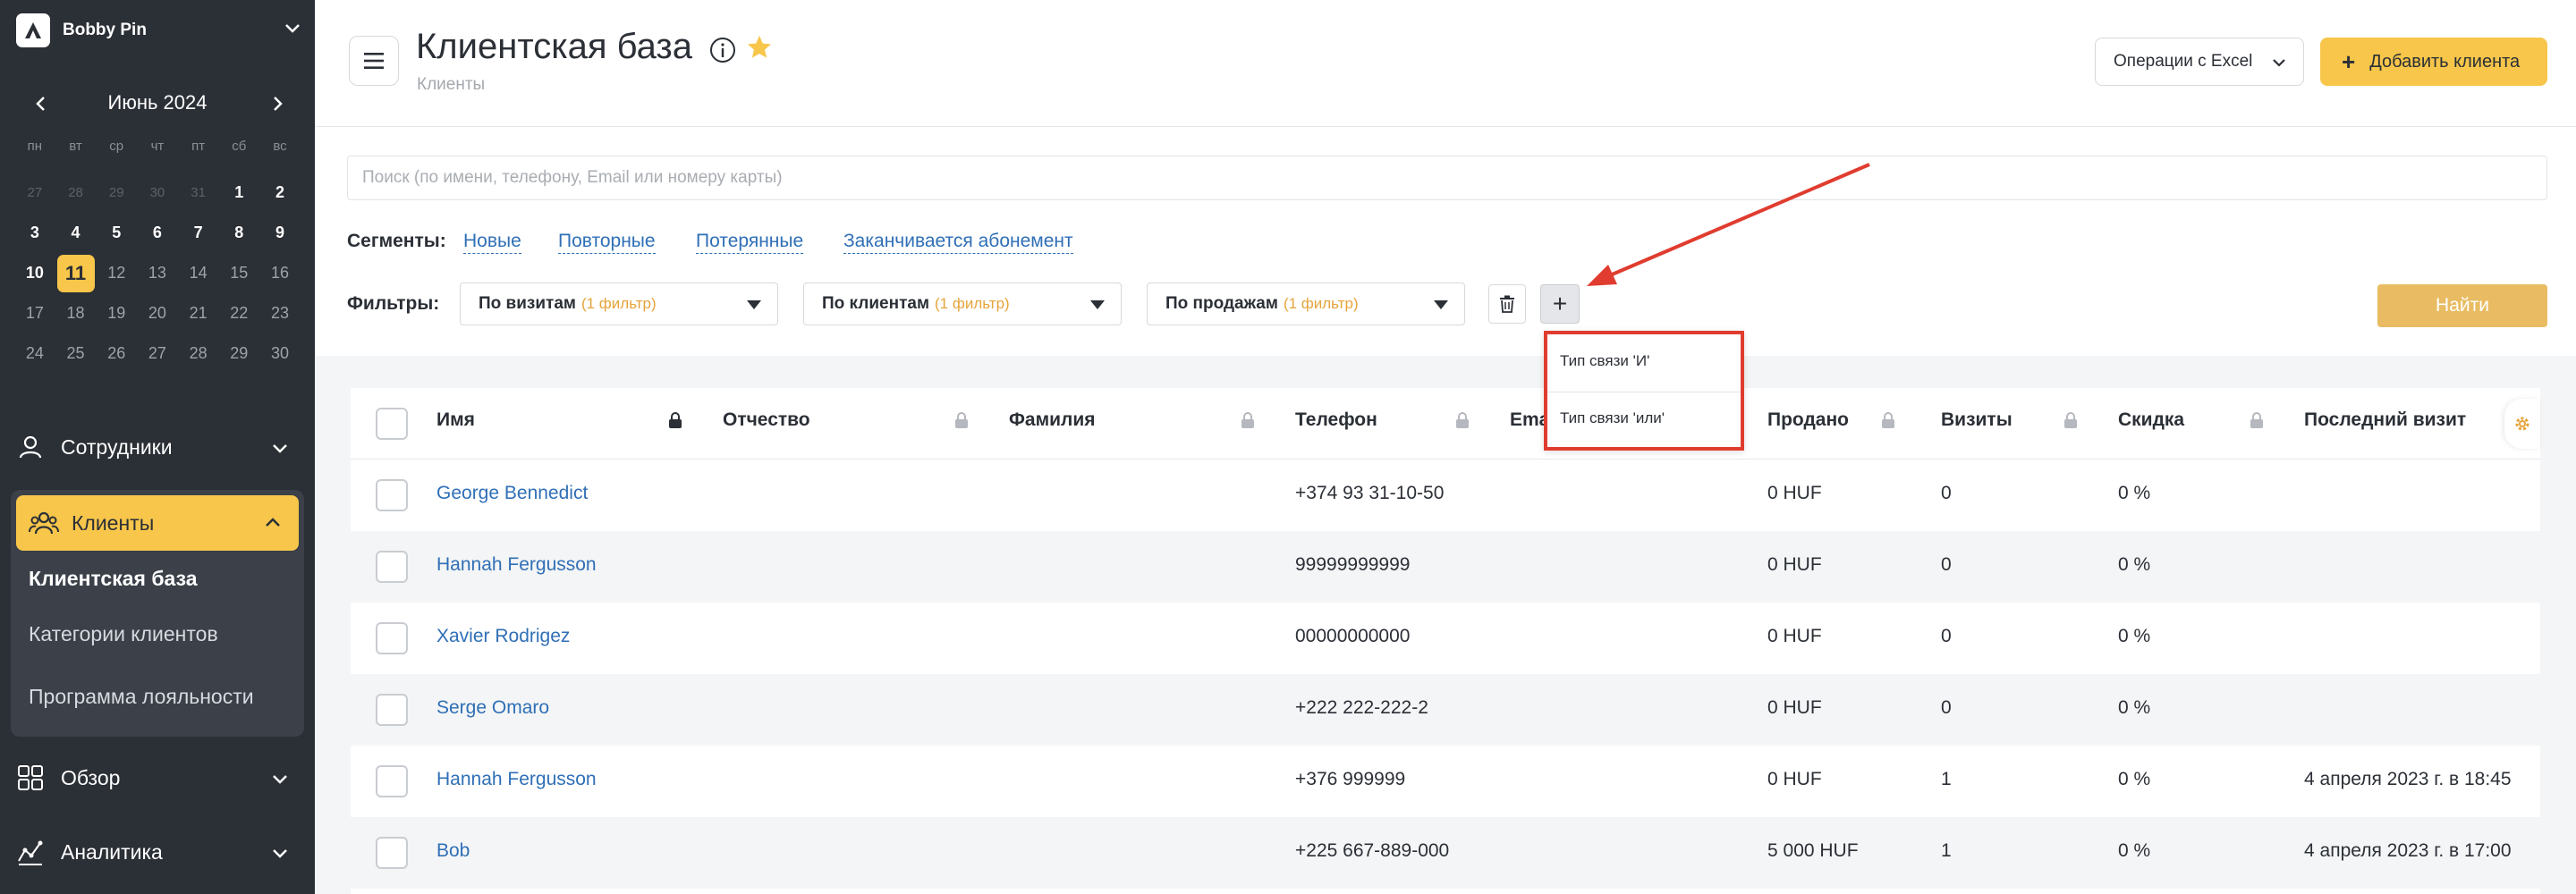 This screenshot has width=2576, height=894. Describe the element at coordinates (238, 193) in the screenshot. I see `calendar-day: 1` at that location.